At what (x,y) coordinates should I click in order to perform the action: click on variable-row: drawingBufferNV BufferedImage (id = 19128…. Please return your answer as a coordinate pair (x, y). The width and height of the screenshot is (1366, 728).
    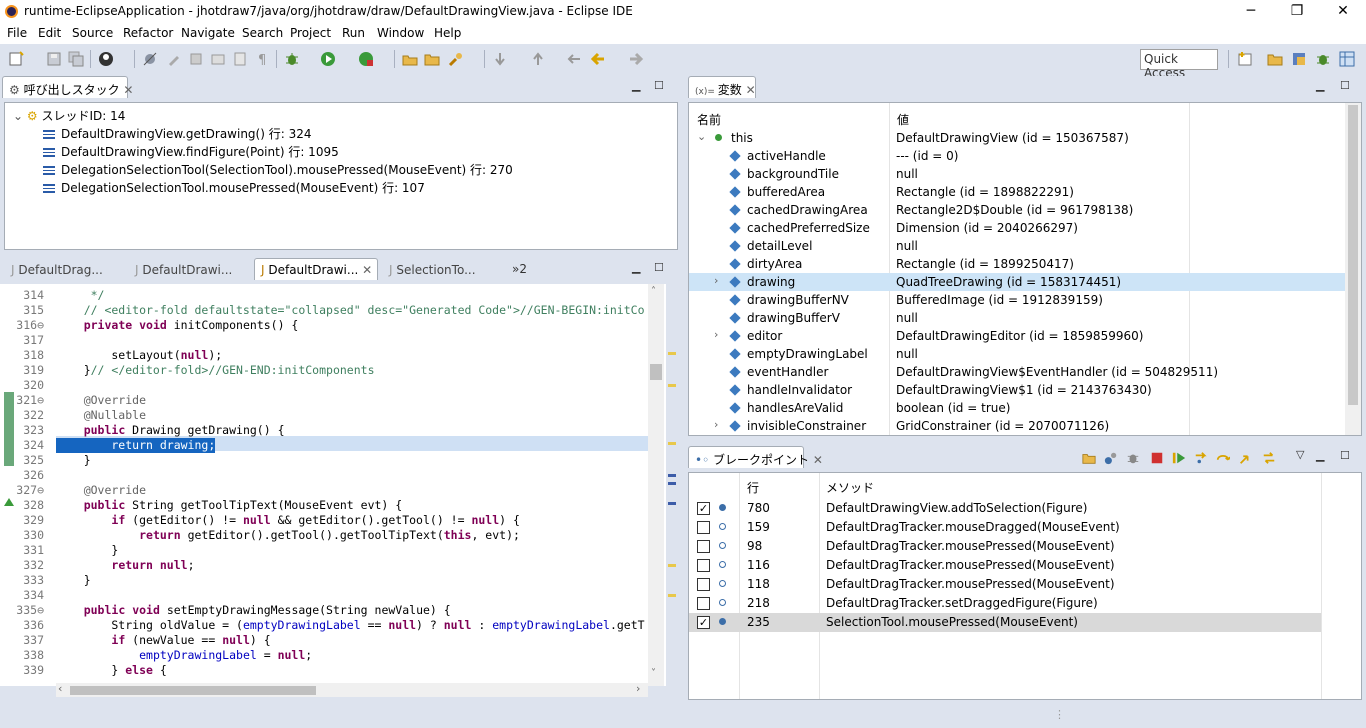
    Looking at the image, I should click on (1017, 300).